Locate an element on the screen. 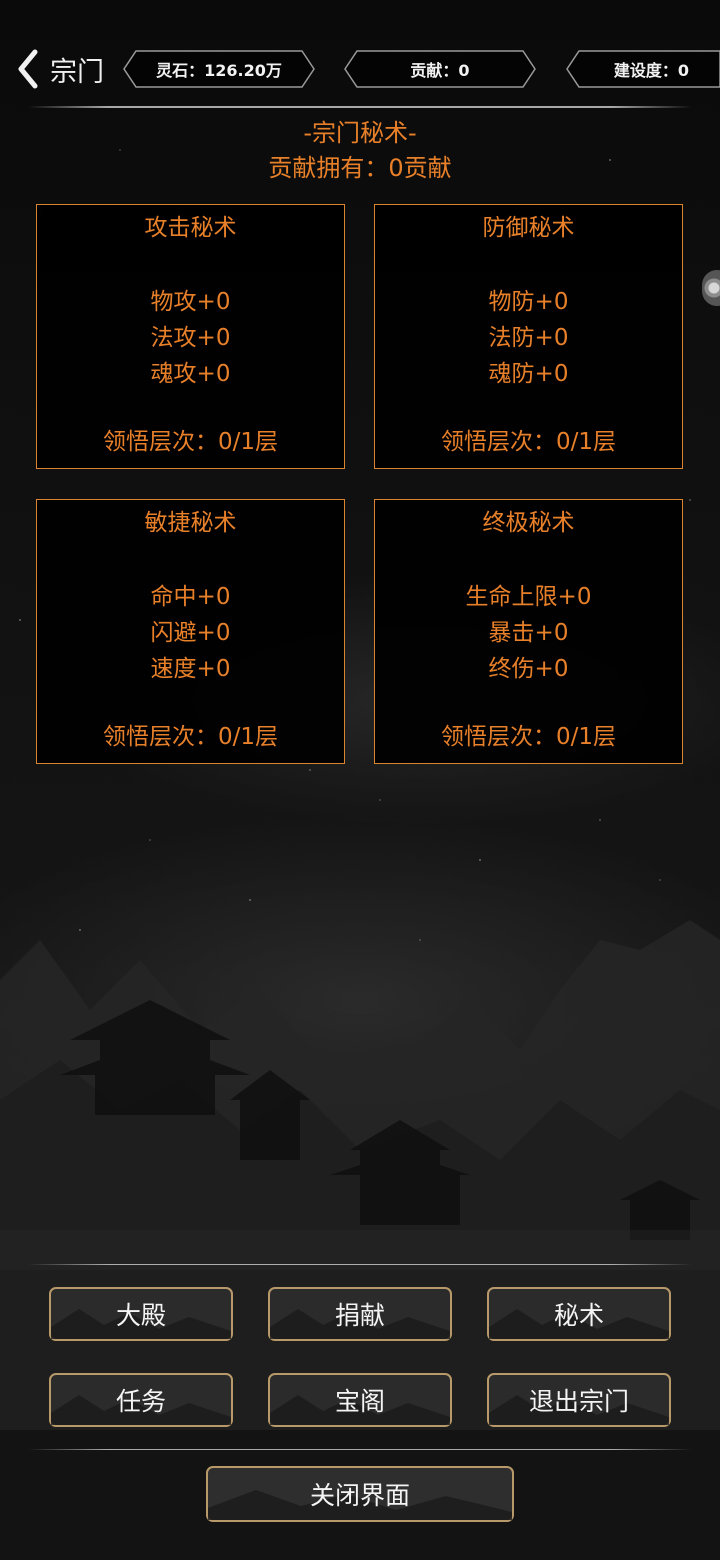 This screenshot has height=1560, width=720. tasks-label: 任务 is located at coordinates (140, 1401).